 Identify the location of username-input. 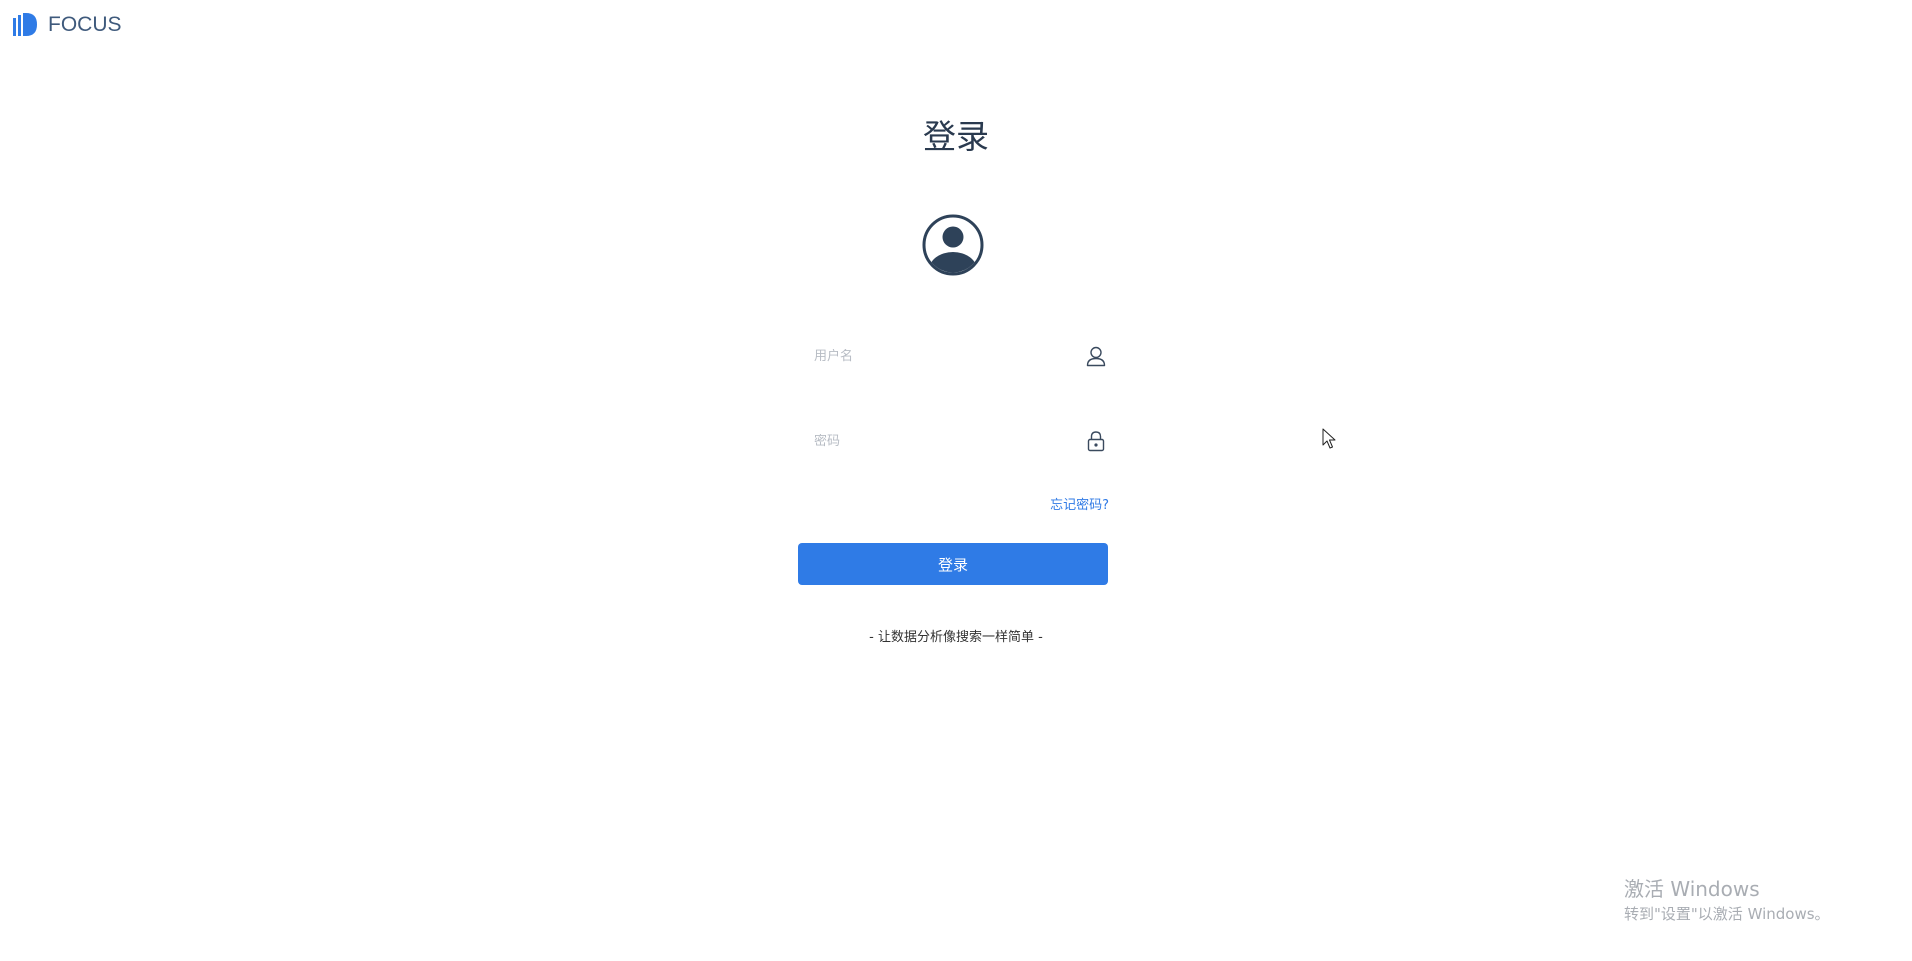
(926, 356).